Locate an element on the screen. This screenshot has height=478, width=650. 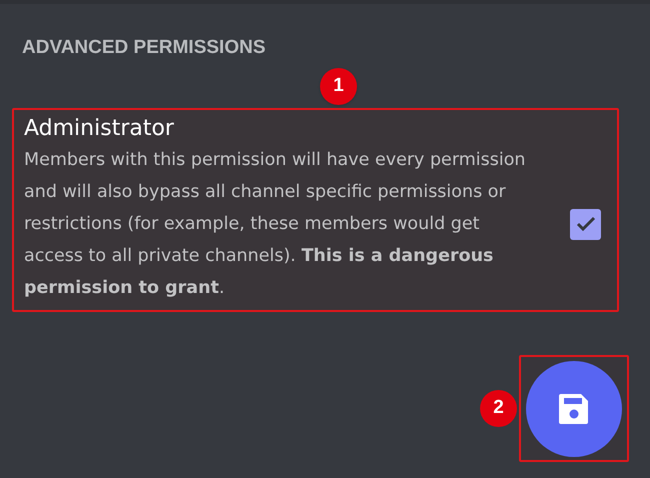
checkbox is located at coordinates (585, 224).